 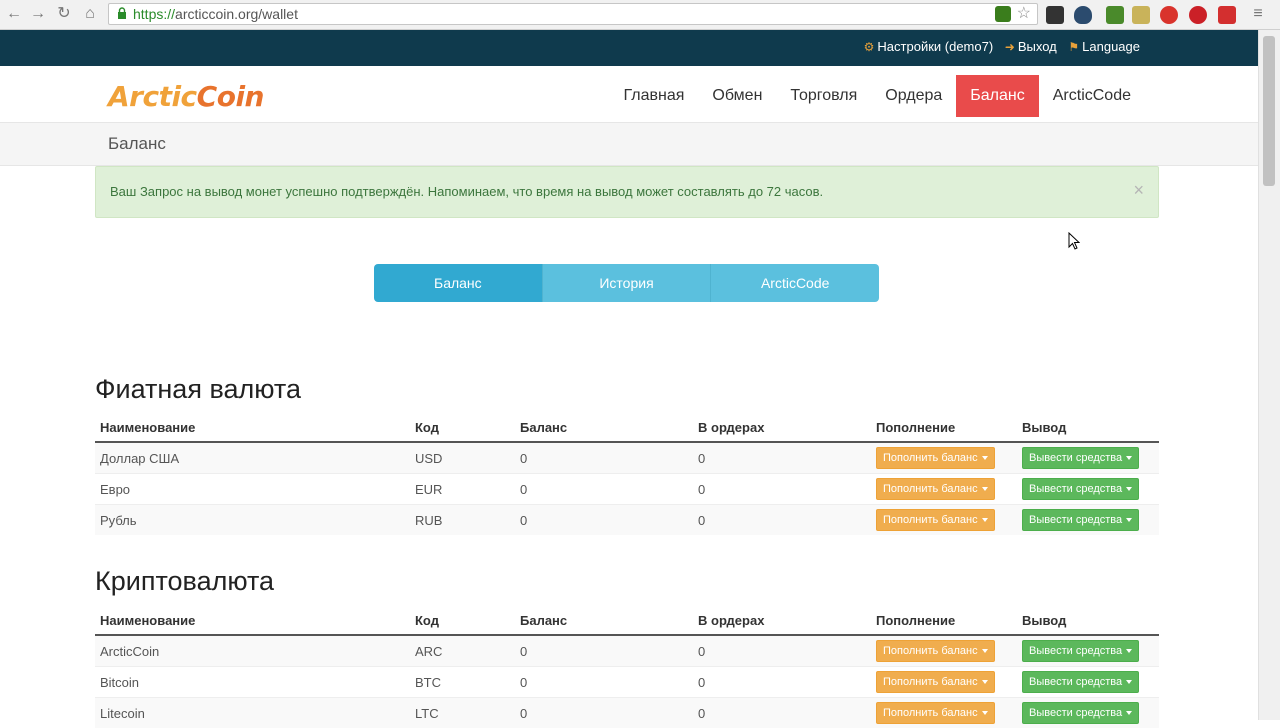 I want to click on logout-icon: ➜, so click(x=1010, y=47).